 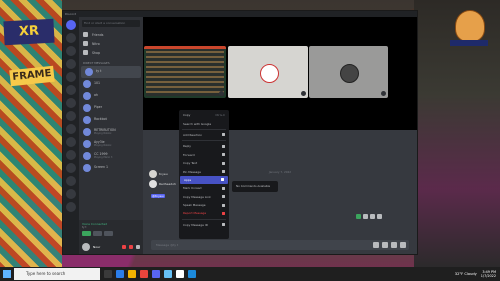 I want to click on nav-shop: Shop, so click(x=111, y=52).